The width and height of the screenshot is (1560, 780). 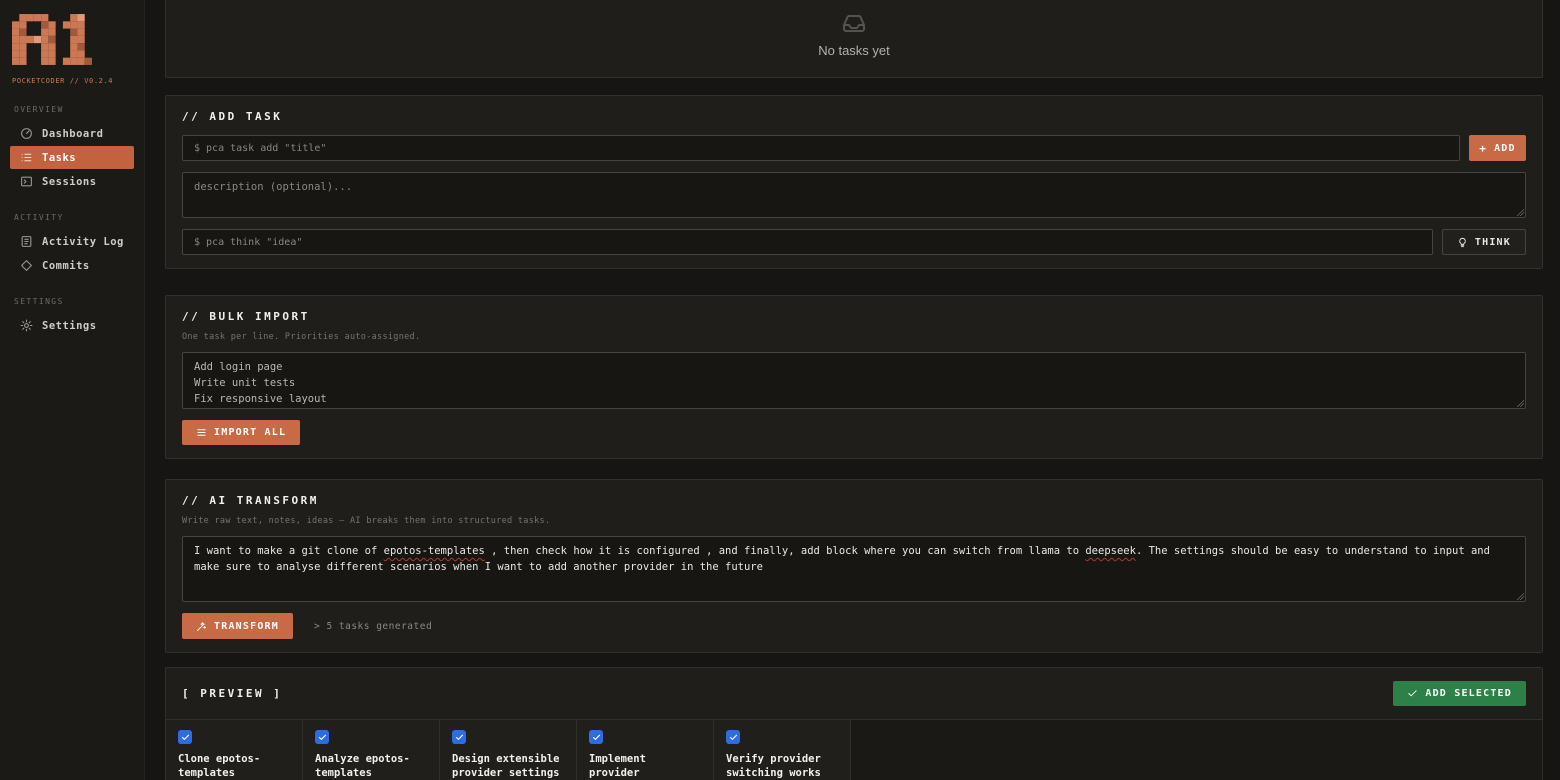 I want to click on add-selected-button: ADD SELECTED, so click(x=1459, y=693).